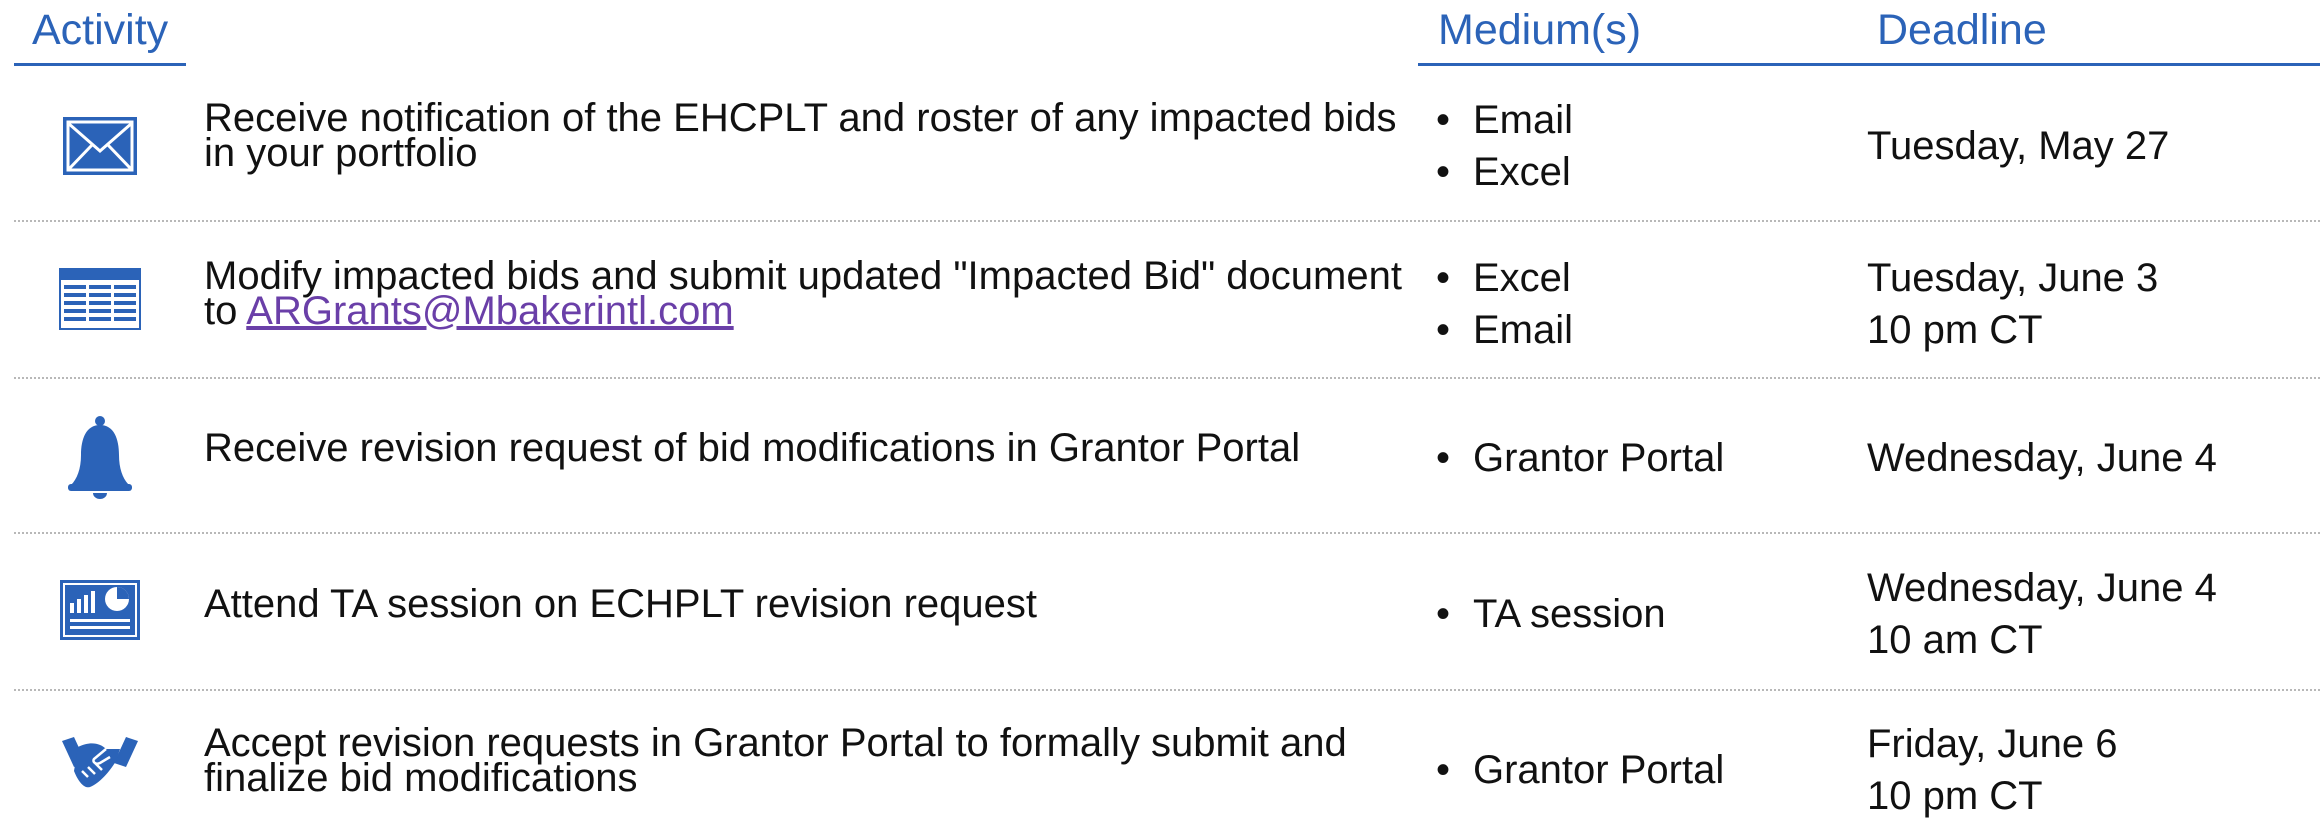  Describe the element at coordinates (100, 30) in the screenshot. I see `activity-column-header: Activity` at that location.